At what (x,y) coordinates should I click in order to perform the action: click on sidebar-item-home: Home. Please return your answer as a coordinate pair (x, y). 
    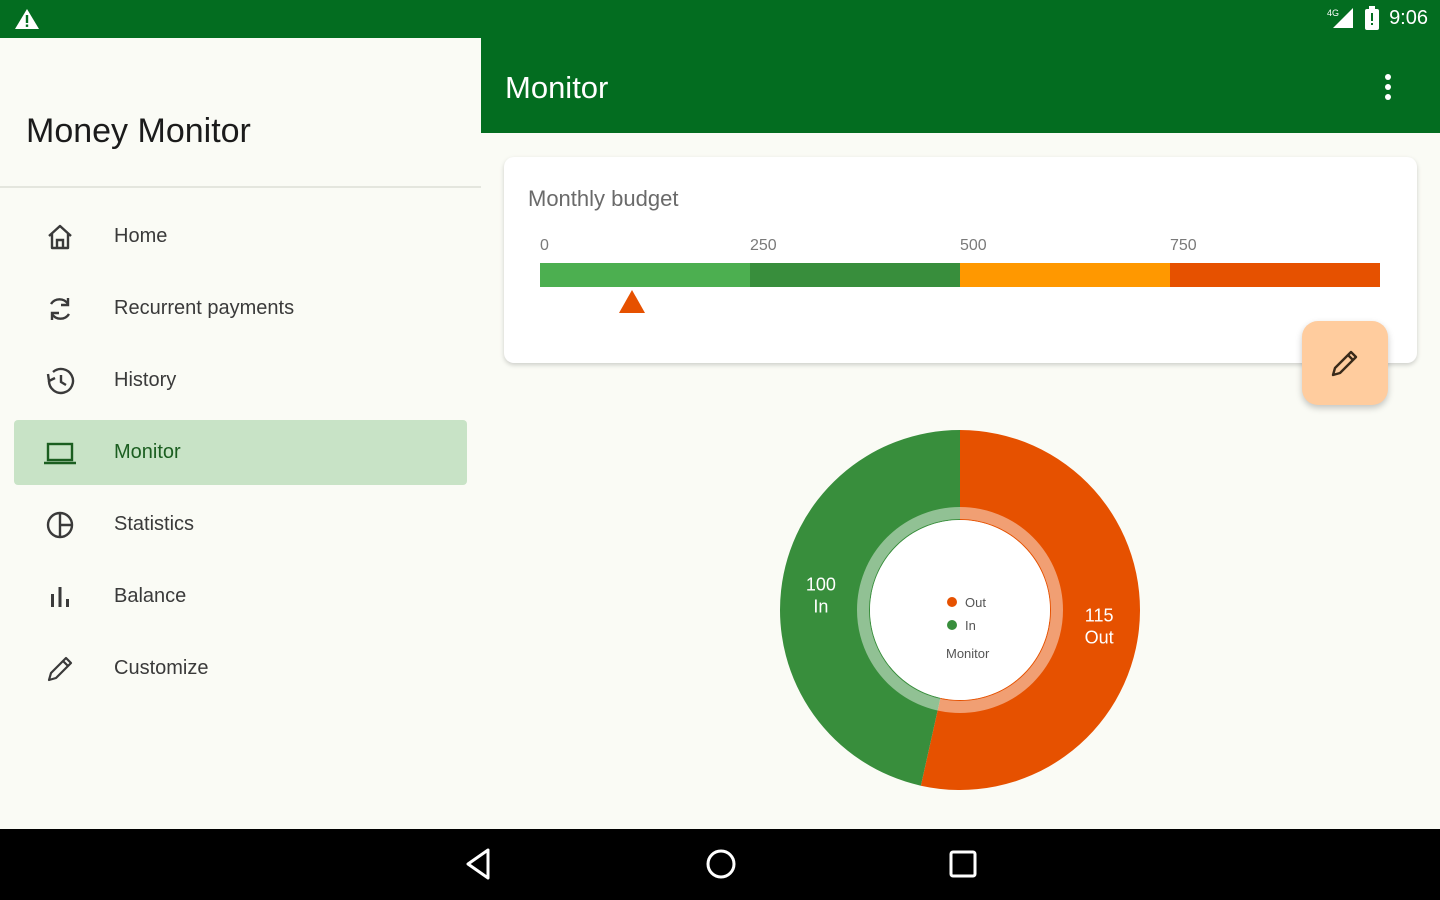
    Looking at the image, I should click on (240, 236).